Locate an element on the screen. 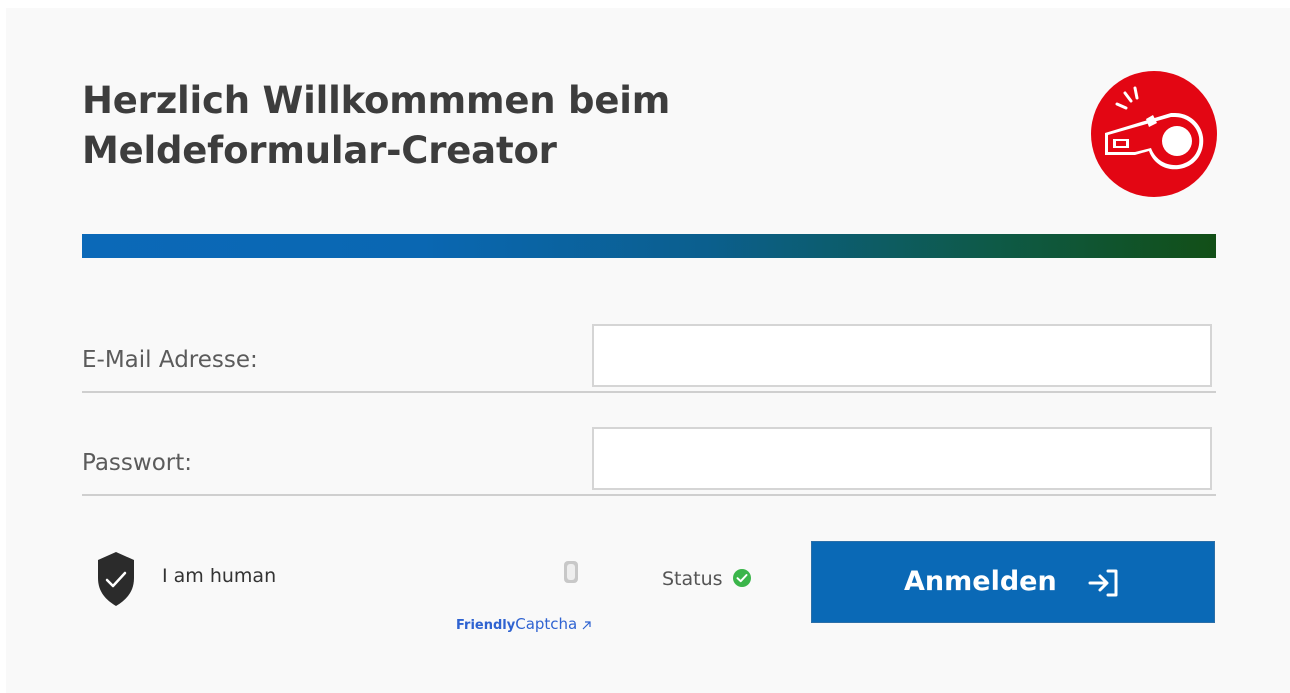 This screenshot has width=1290, height=693. shield-check-icon is located at coordinates (116, 579).